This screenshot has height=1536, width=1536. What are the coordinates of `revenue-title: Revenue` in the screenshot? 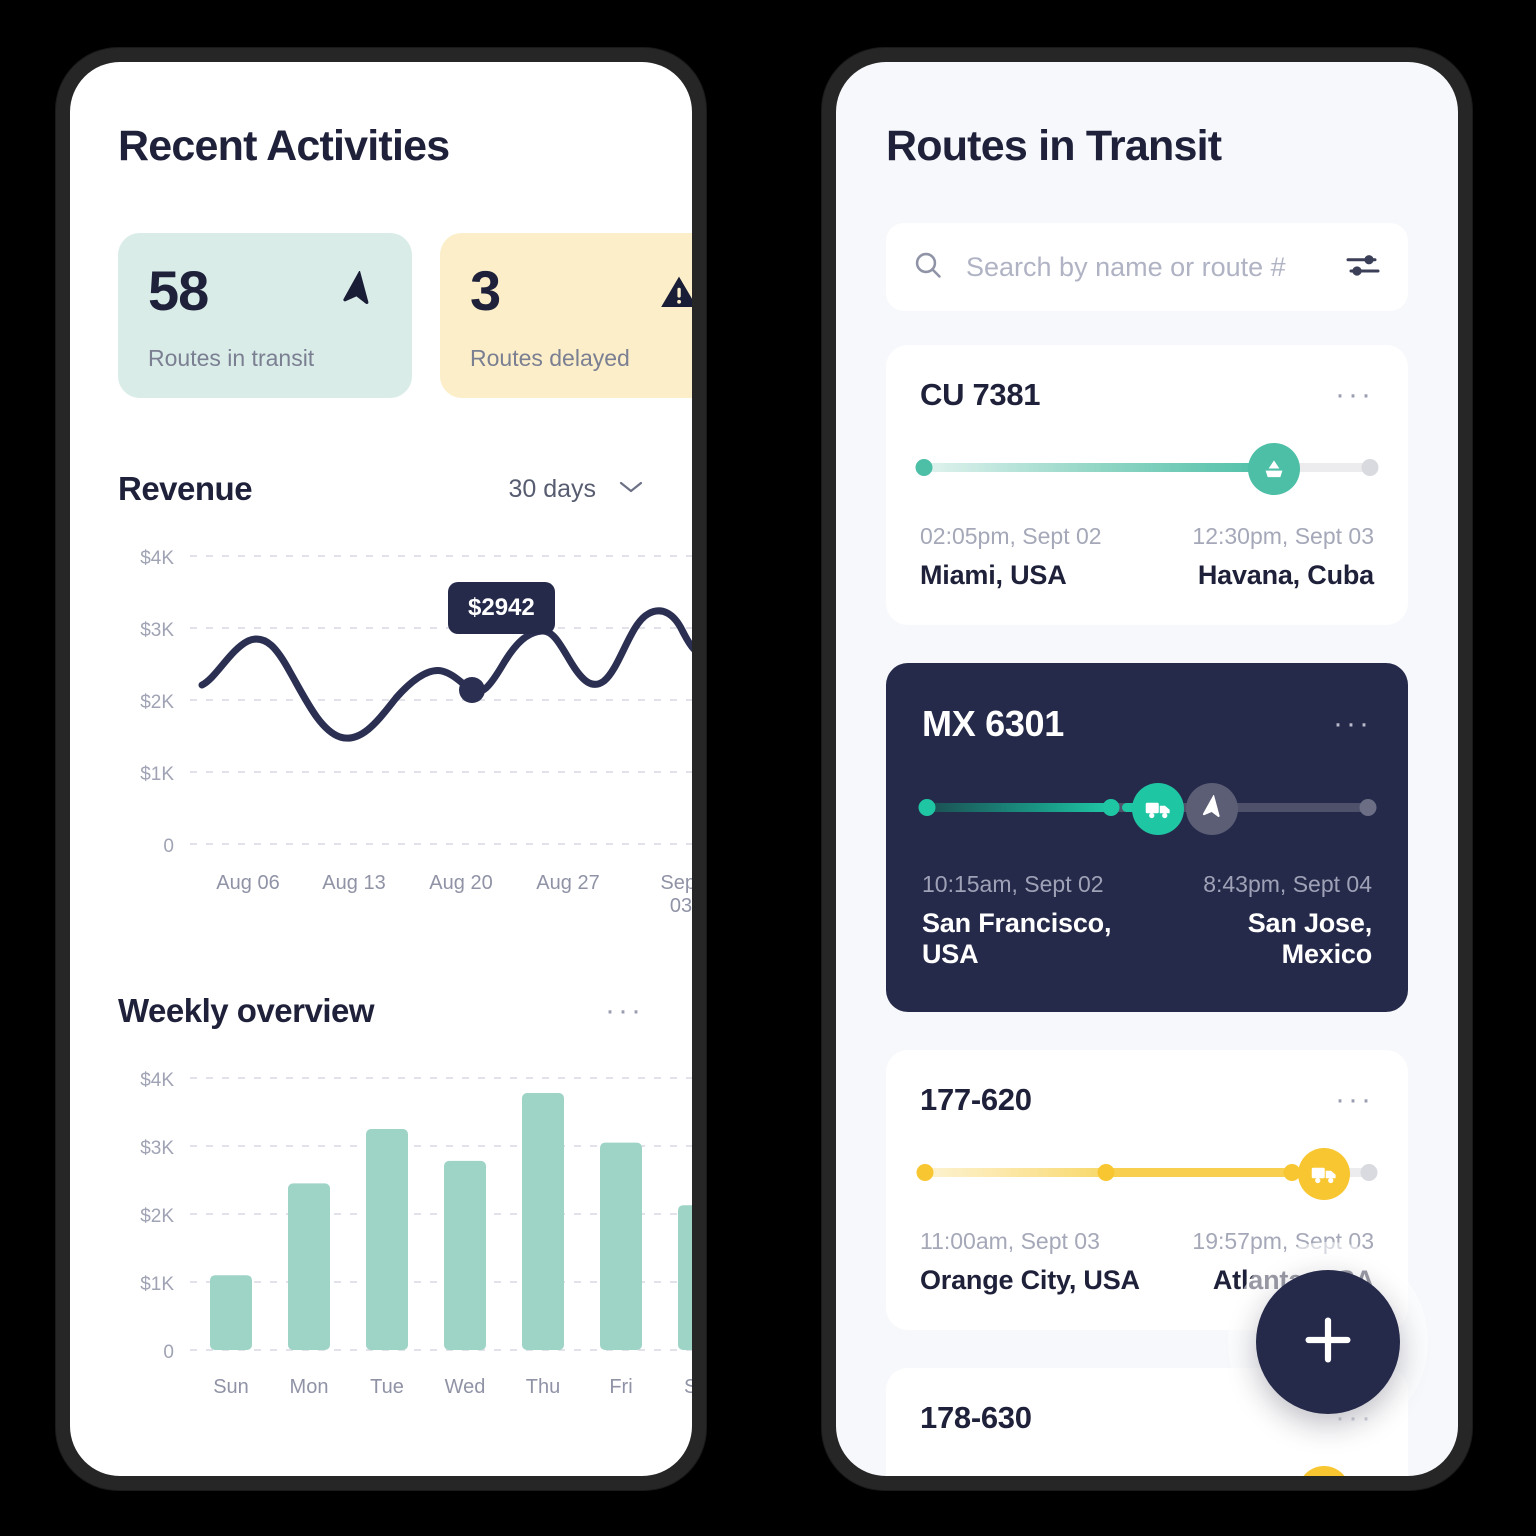 It's located at (185, 488).